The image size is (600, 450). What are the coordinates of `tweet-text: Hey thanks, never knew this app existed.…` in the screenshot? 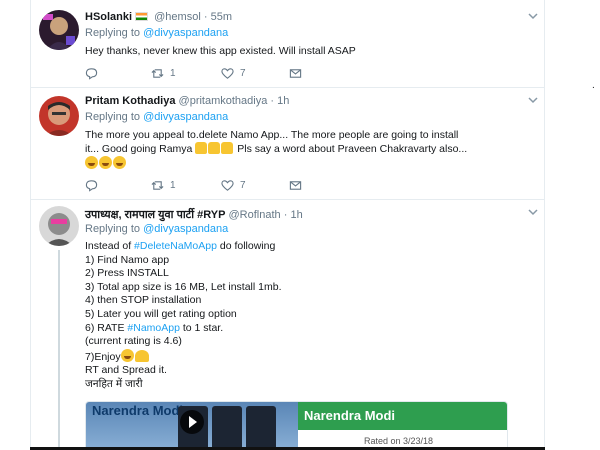 It's located at (220, 51).